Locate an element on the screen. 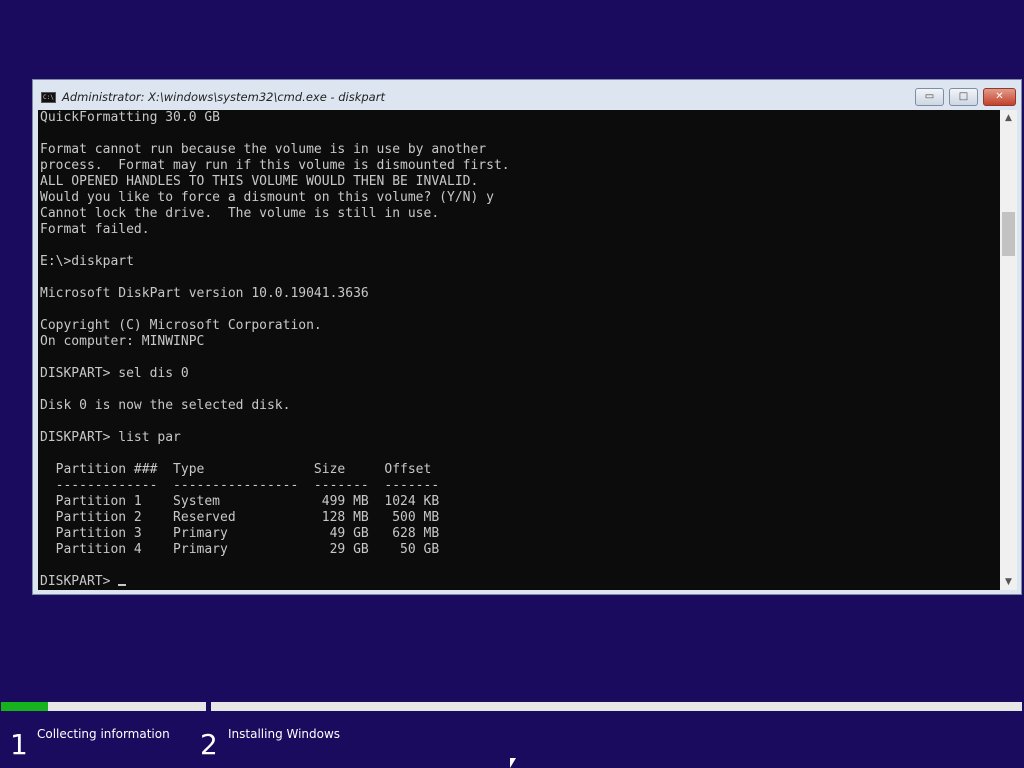  step-number-1: 1 is located at coordinates (19, 744).